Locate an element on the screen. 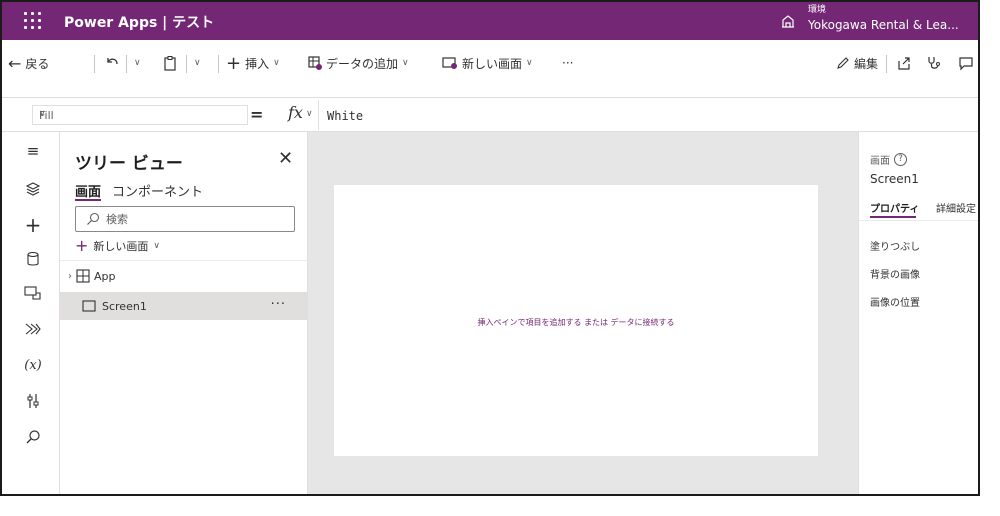 The image size is (1000, 516). formula-input: White is located at coordinates (648, 115).